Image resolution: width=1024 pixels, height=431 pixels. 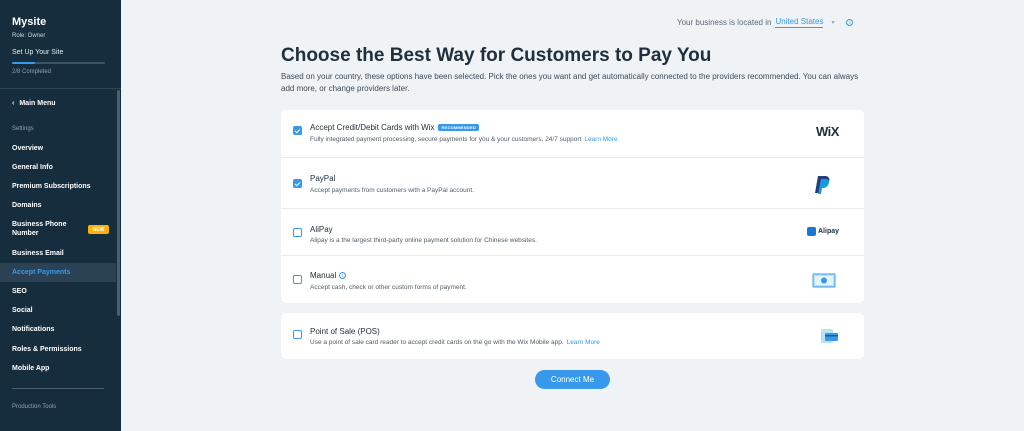 What do you see at coordinates (323, 275) in the screenshot?
I see `manual-label: Manual` at bounding box center [323, 275].